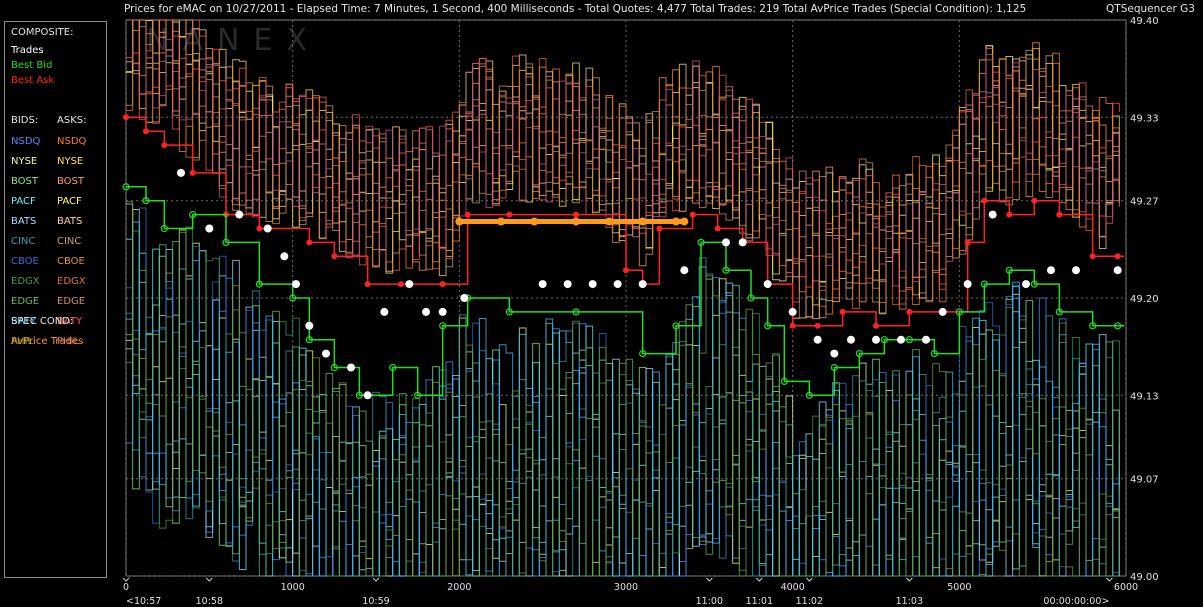 The width and height of the screenshot is (1203, 607). Describe the element at coordinates (1144, 202) in the screenshot. I see `y-tick-label: 49.27` at that location.